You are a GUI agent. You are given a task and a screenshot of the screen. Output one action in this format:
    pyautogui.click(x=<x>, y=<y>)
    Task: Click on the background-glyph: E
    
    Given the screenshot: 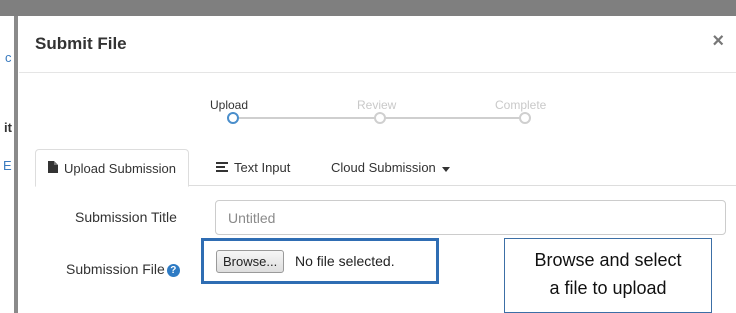 What is the action you would take?
    pyautogui.click(x=7, y=165)
    